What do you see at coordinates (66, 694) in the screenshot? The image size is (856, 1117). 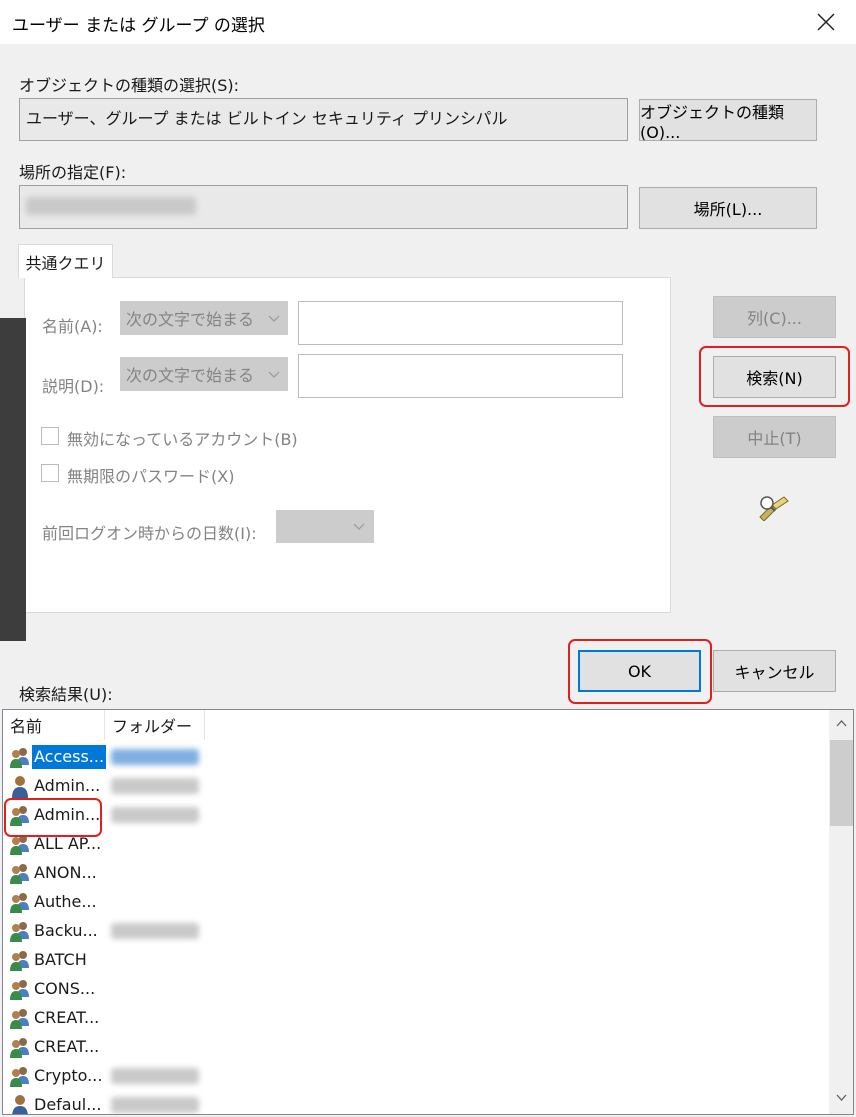 I see `search-results-label: 検索結果(U):` at bounding box center [66, 694].